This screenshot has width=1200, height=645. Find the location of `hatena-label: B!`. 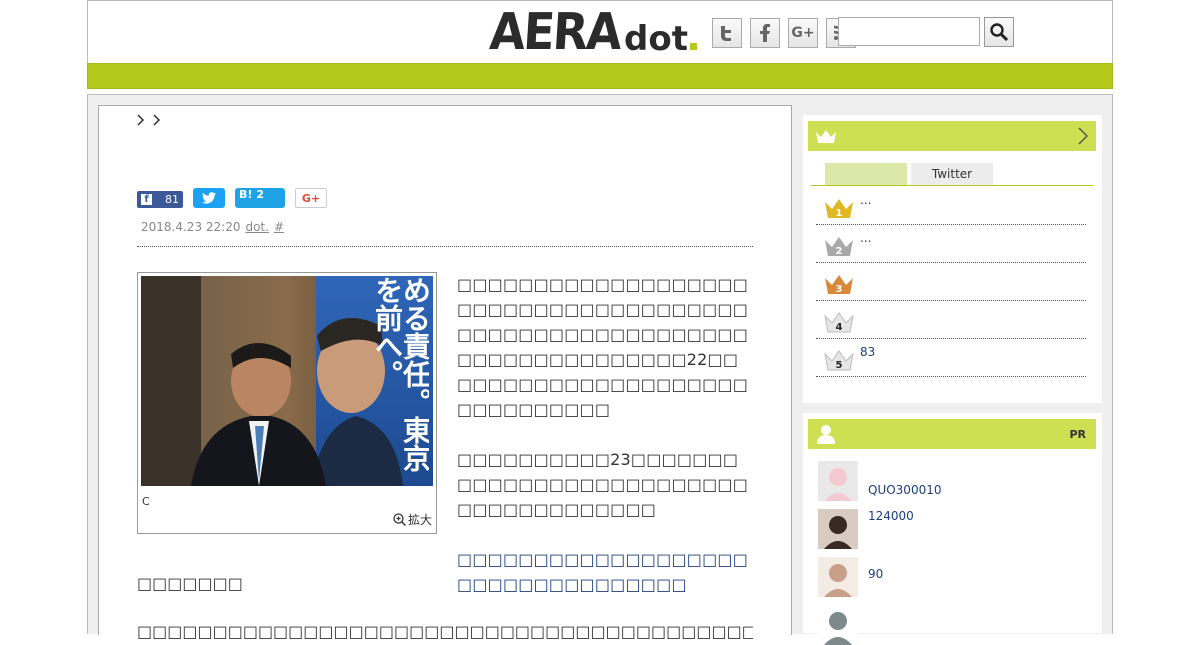

hatena-label: B! is located at coordinates (246, 194).